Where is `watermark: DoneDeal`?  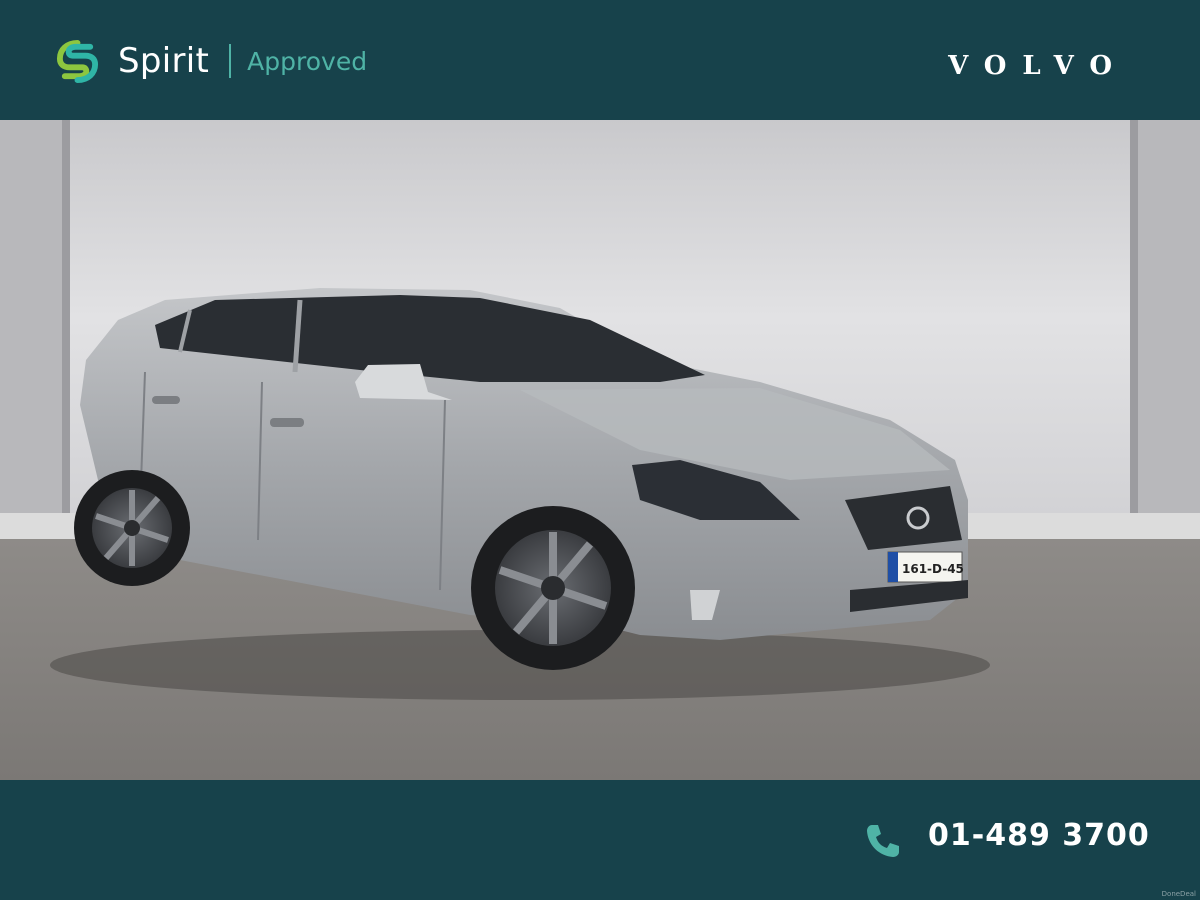
watermark: DoneDeal is located at coordinates (1178, 894).